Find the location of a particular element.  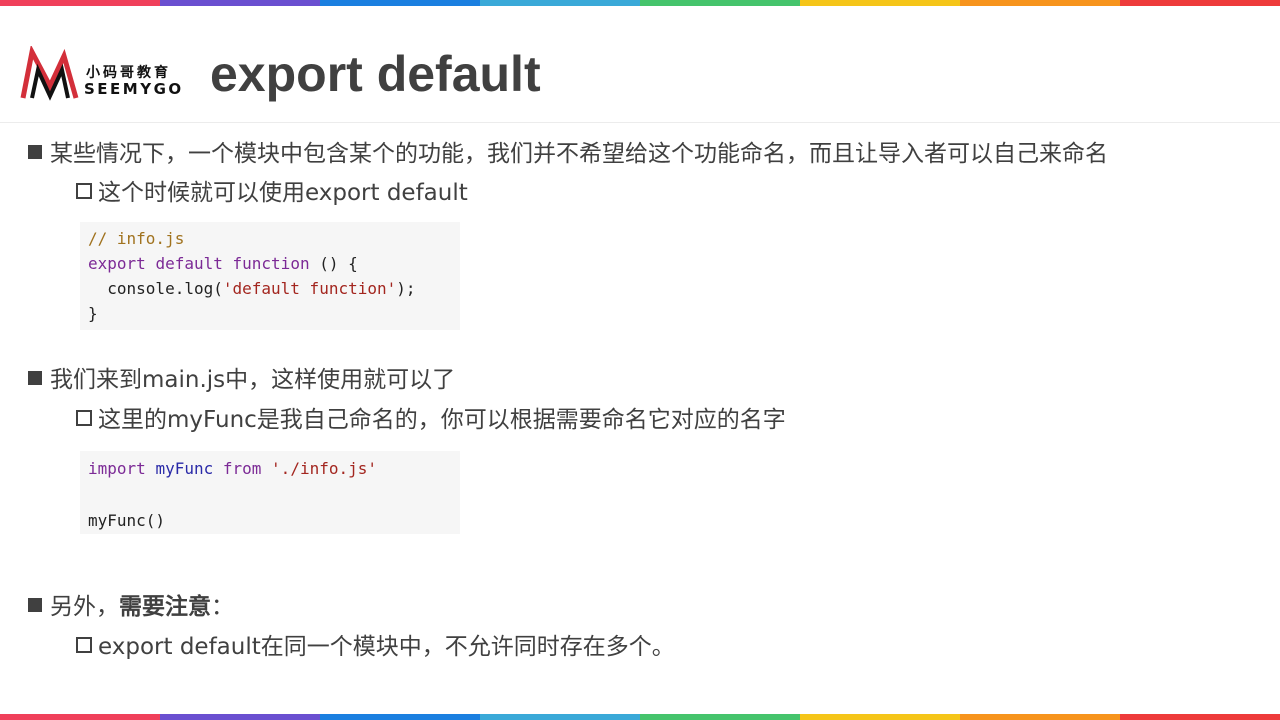

bullet-item-3-emphasis: 需要注意 is located at coordinates (165, 607).